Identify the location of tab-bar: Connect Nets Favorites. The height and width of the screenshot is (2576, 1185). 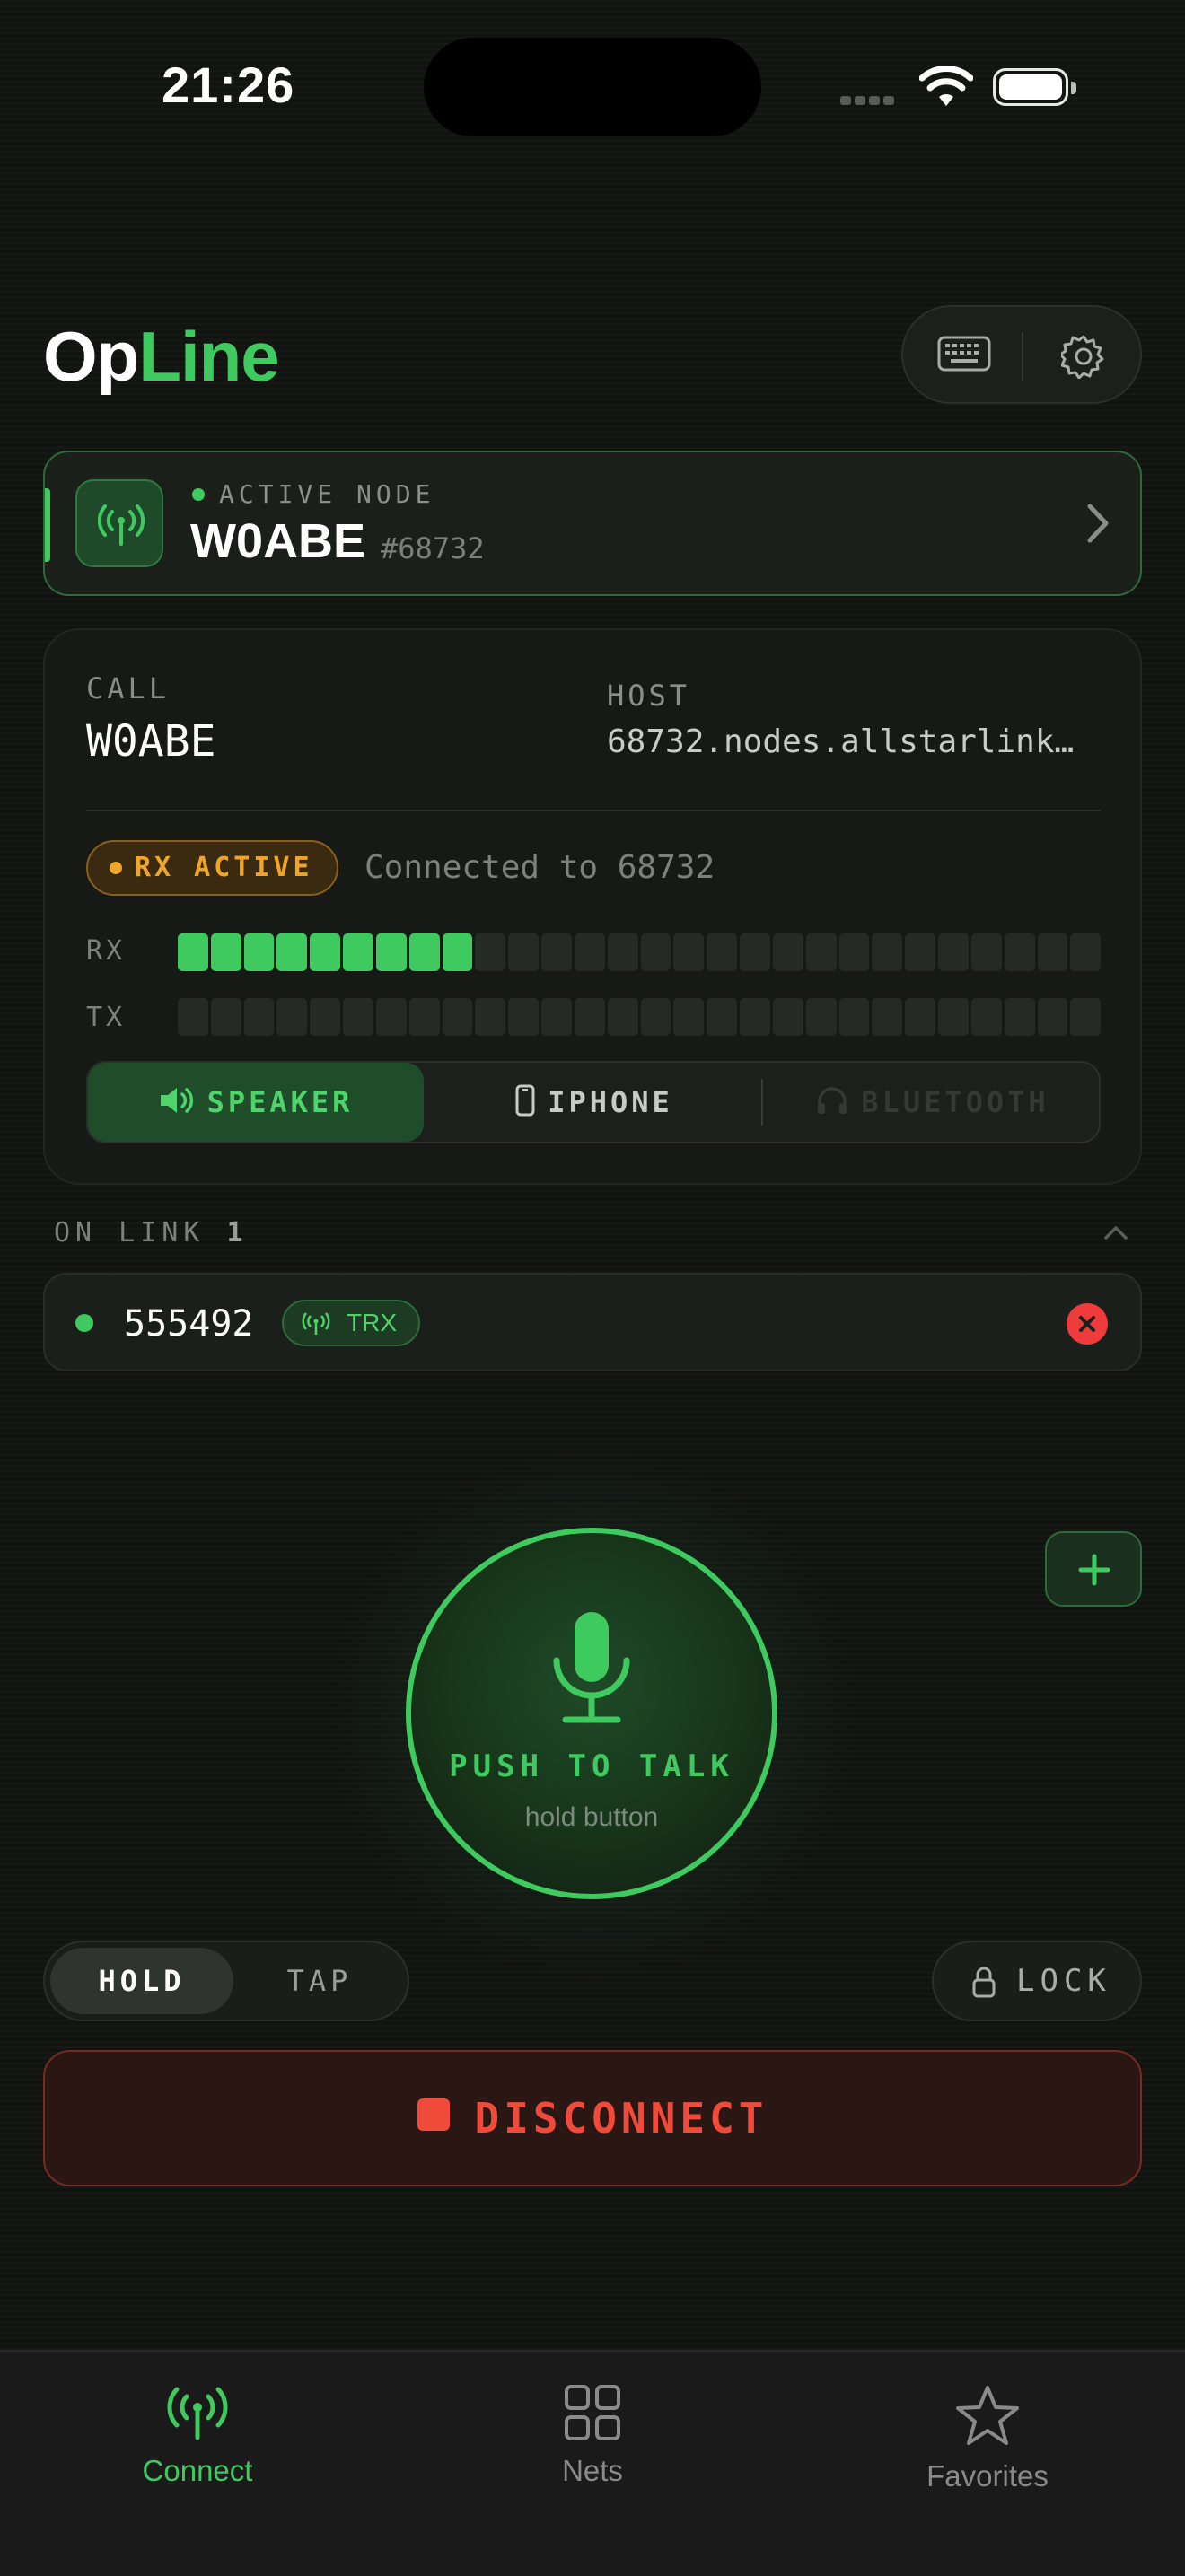
(592, 2463).